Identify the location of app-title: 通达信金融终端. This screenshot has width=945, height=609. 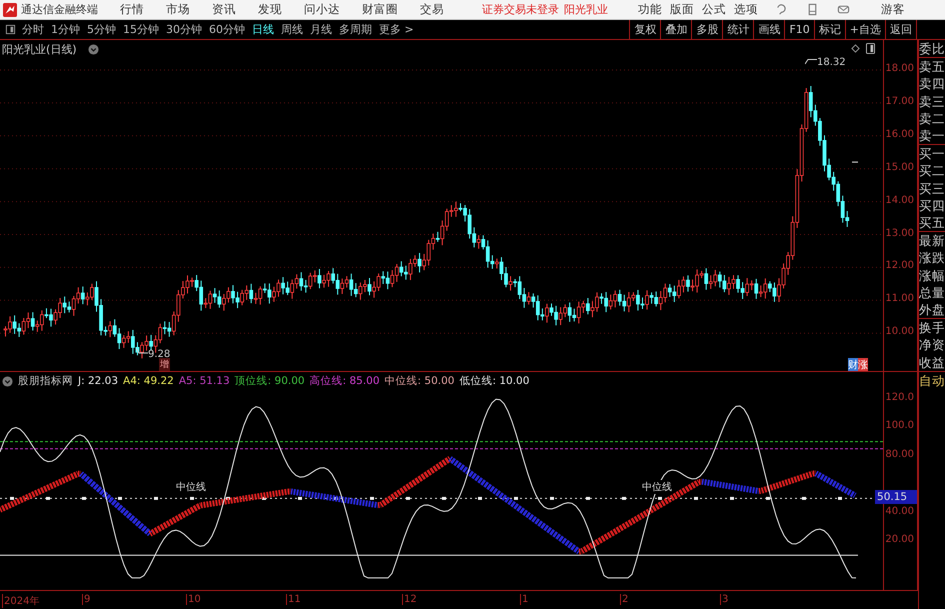
(59, 9).